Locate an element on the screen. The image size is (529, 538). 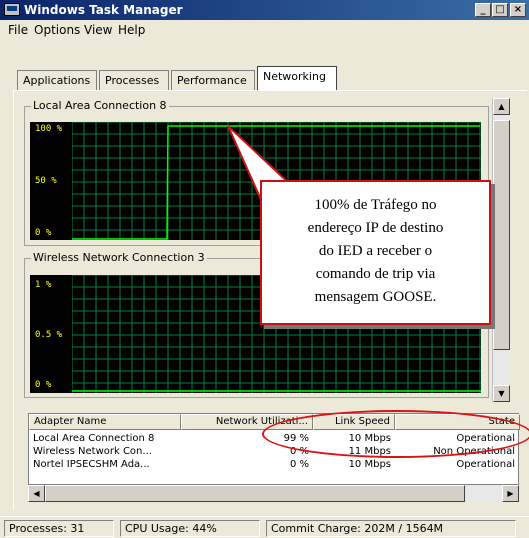
callout-line-4: comando de trip via is located at coordinates (375, 274).